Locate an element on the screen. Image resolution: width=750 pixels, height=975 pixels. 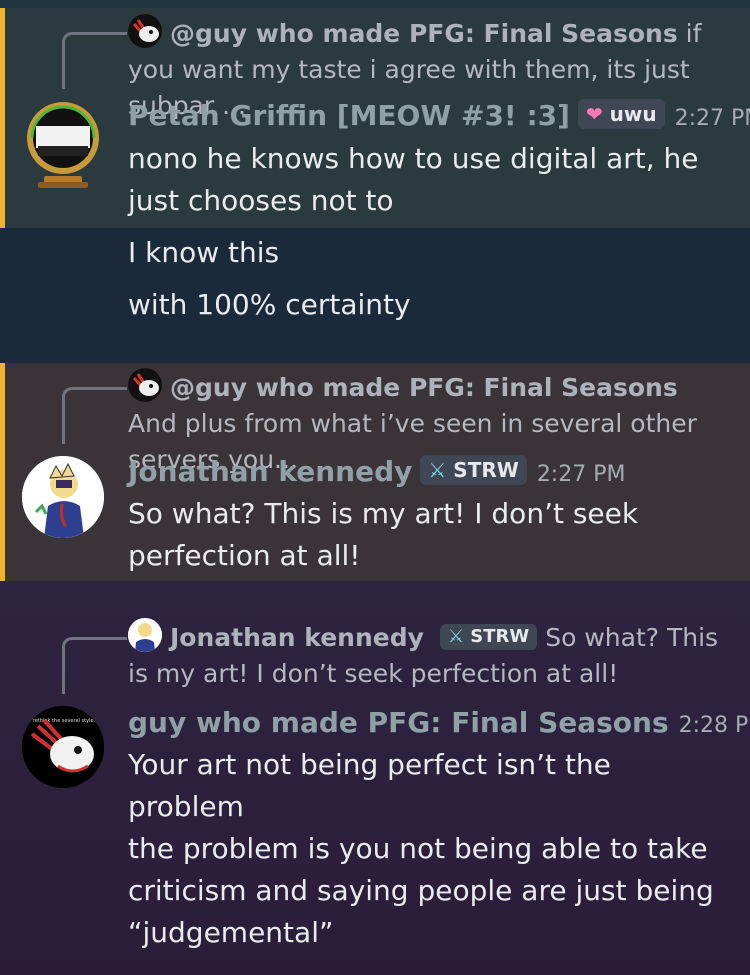
message-header: Petah Griffin [MEOW #3! :3]❤ uwu2:27 PM is located at coordinates (439, 117).